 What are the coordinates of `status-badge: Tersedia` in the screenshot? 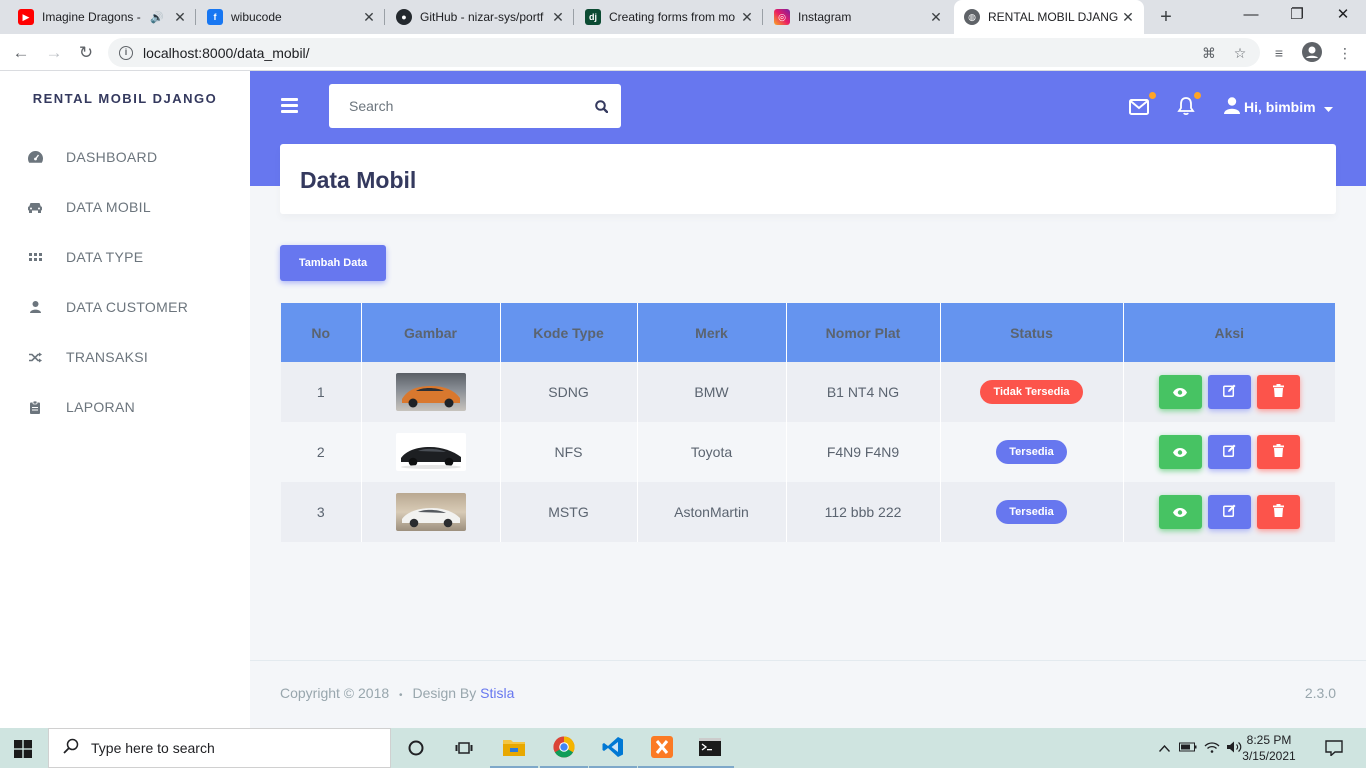 It's located at (1031, 452).